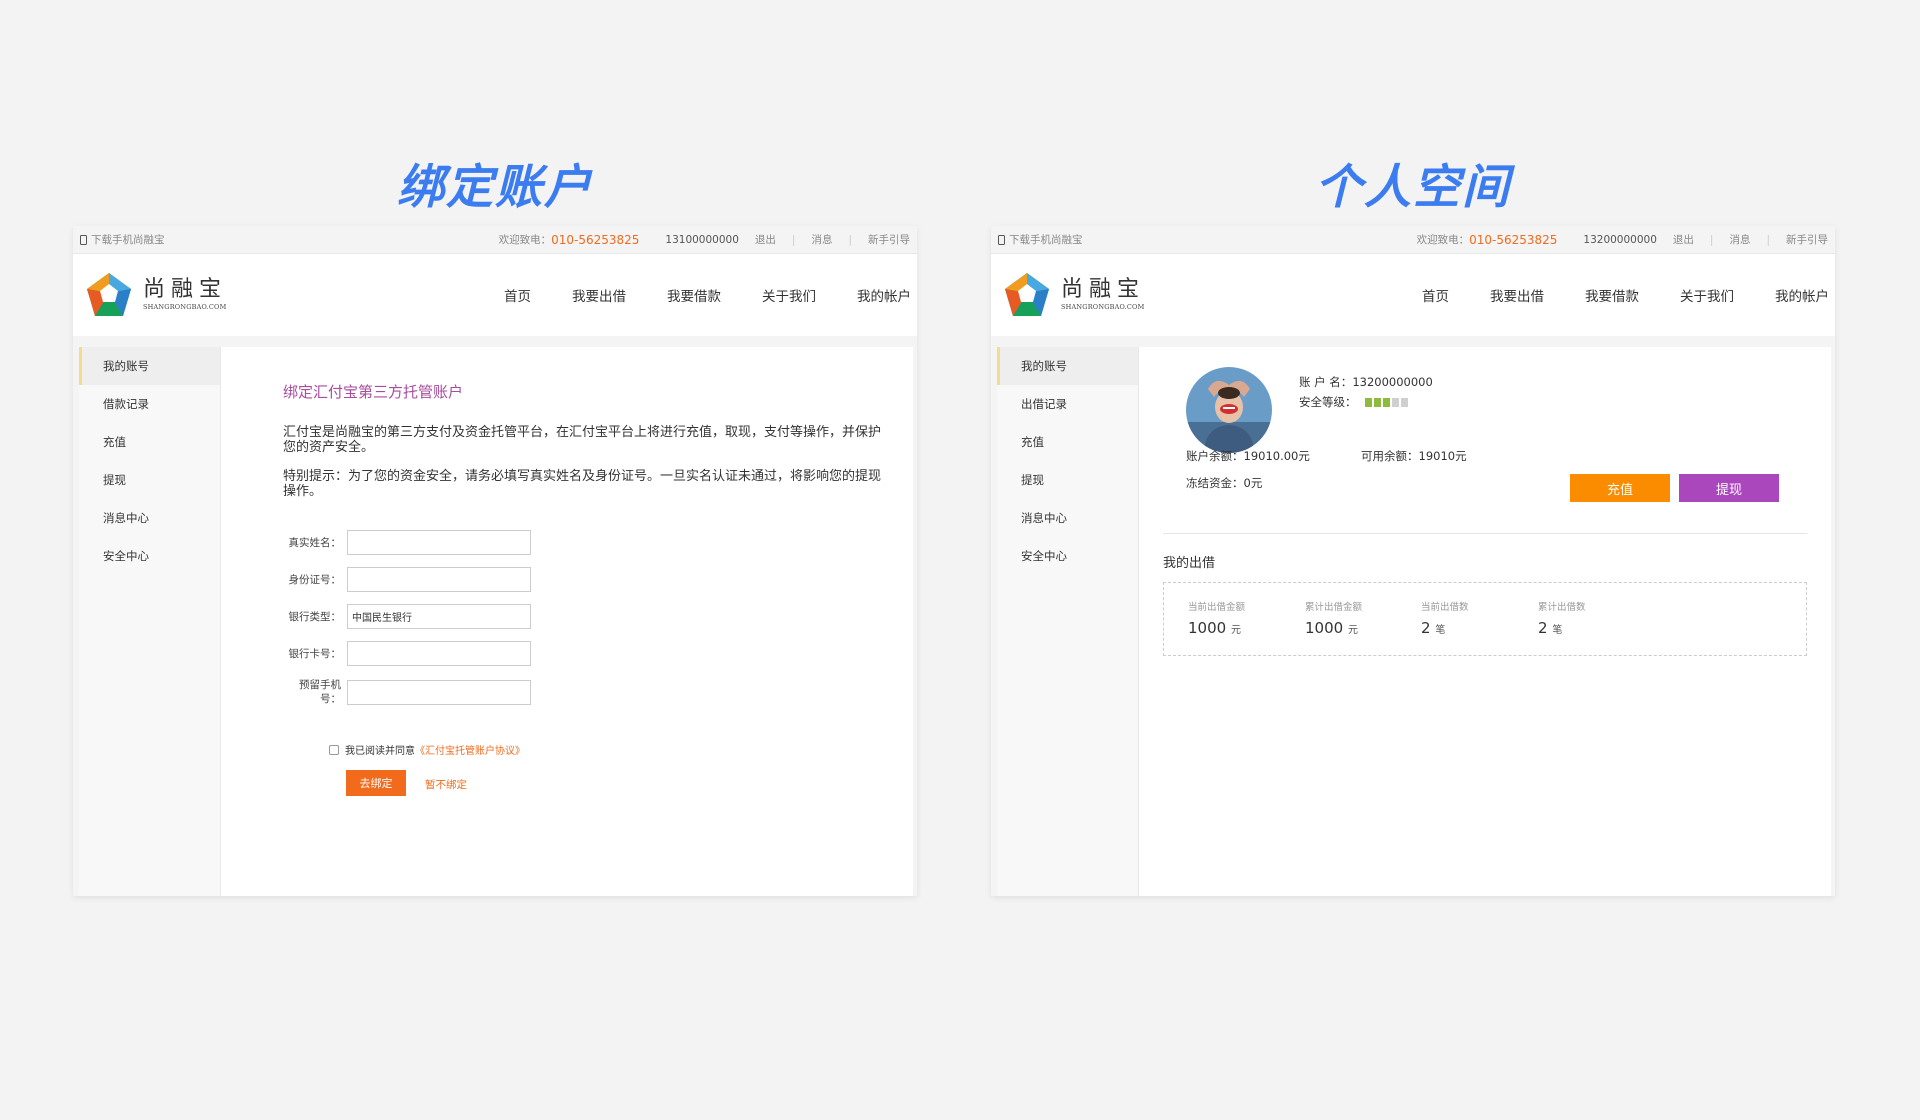  Describe the element at coordinates (315, 616) in the screenshot. I see `bank-type-label: 银行类型：` at that location.